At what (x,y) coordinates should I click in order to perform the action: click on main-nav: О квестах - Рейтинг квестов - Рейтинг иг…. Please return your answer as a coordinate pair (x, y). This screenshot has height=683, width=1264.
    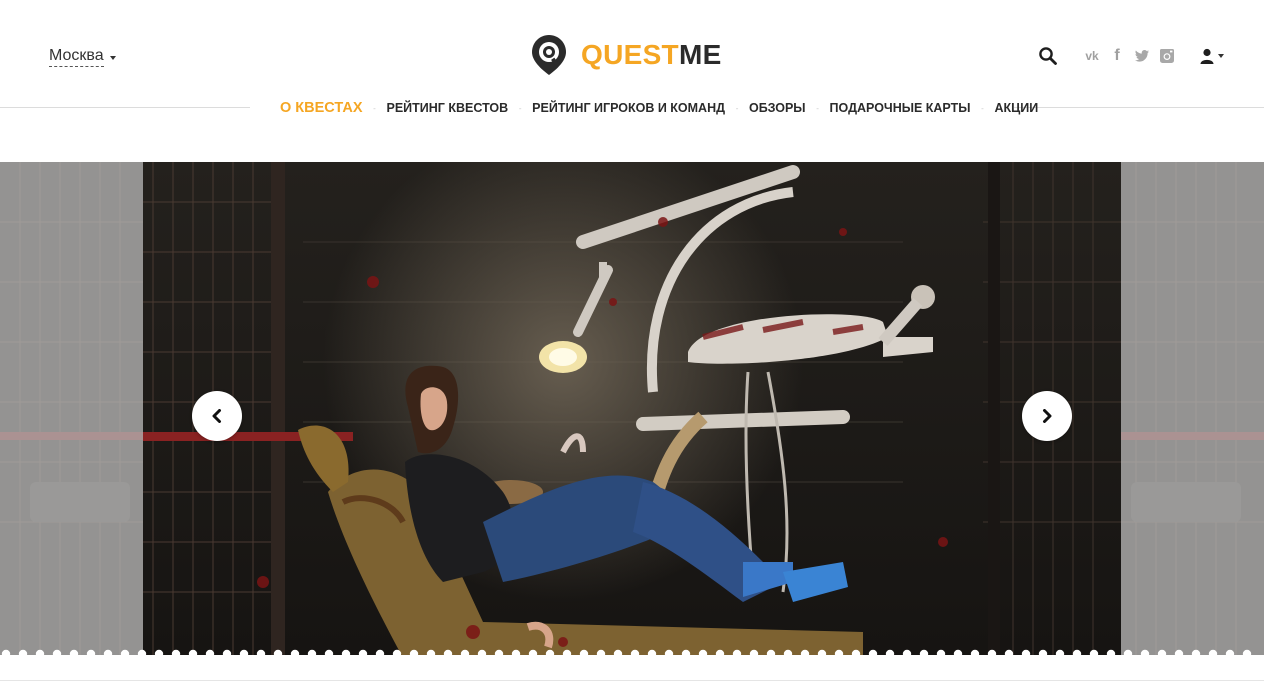
    Looking at the image, I should click on (659, 108).